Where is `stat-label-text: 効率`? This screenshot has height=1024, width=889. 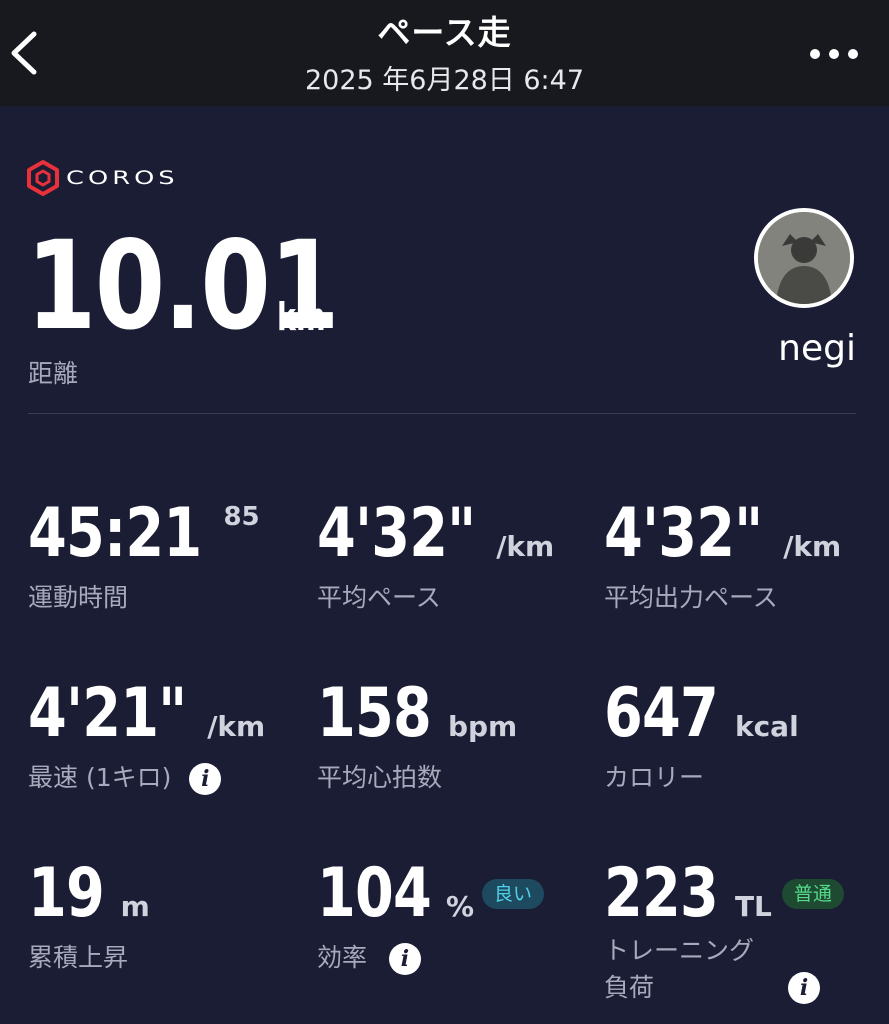
stat-label-text: 効率 is located at coordinates (342, 957).